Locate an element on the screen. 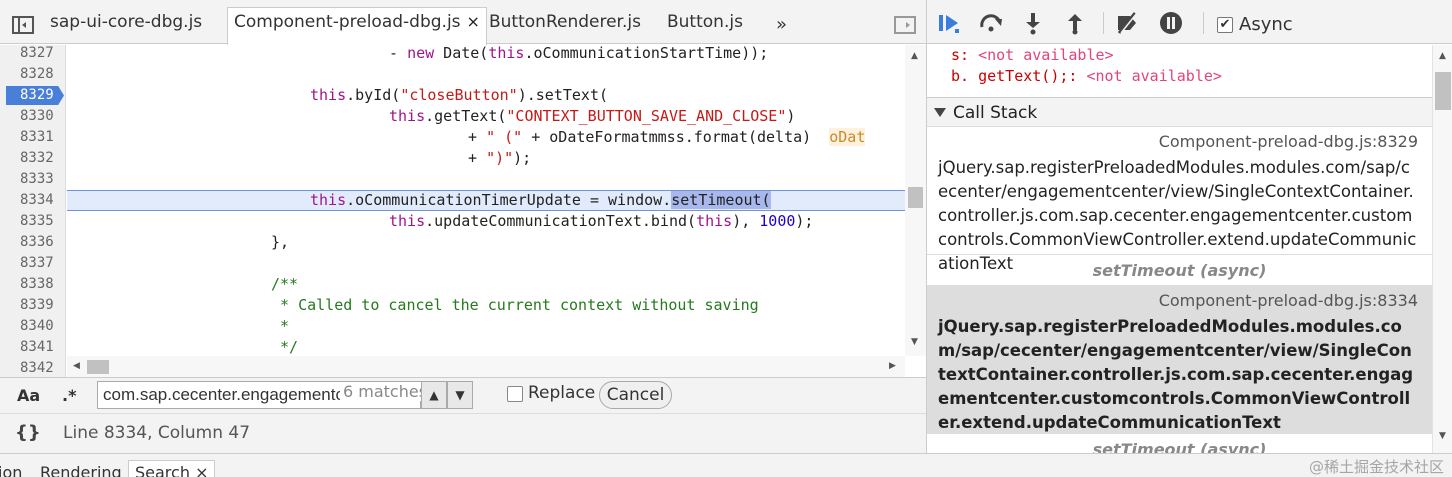  toggle-navigator-icon is located at coordinates (23, 25).